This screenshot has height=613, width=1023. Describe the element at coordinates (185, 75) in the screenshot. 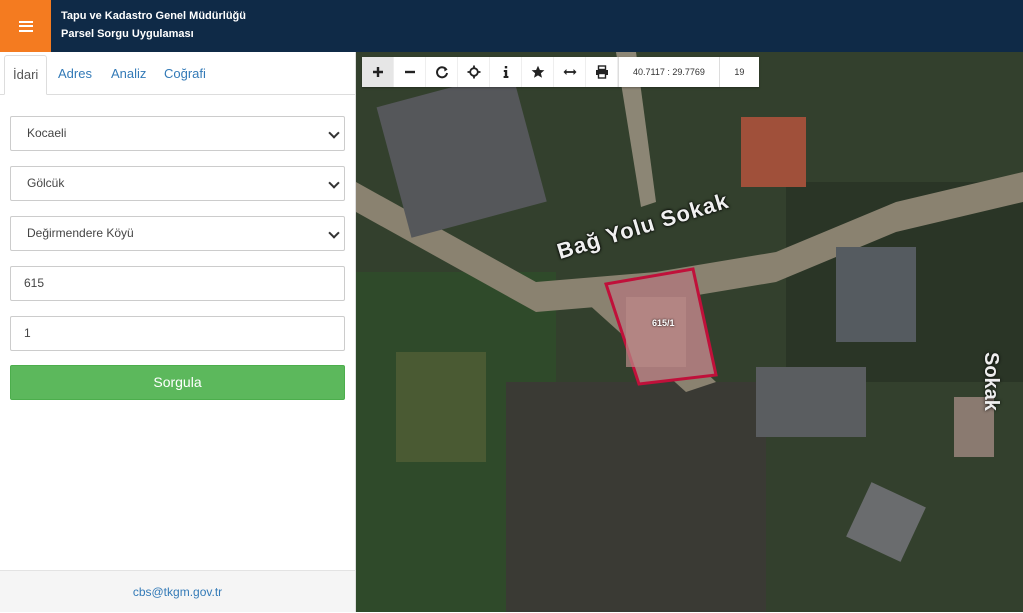

I see `tab-cografi: Coğrafi` at that location.